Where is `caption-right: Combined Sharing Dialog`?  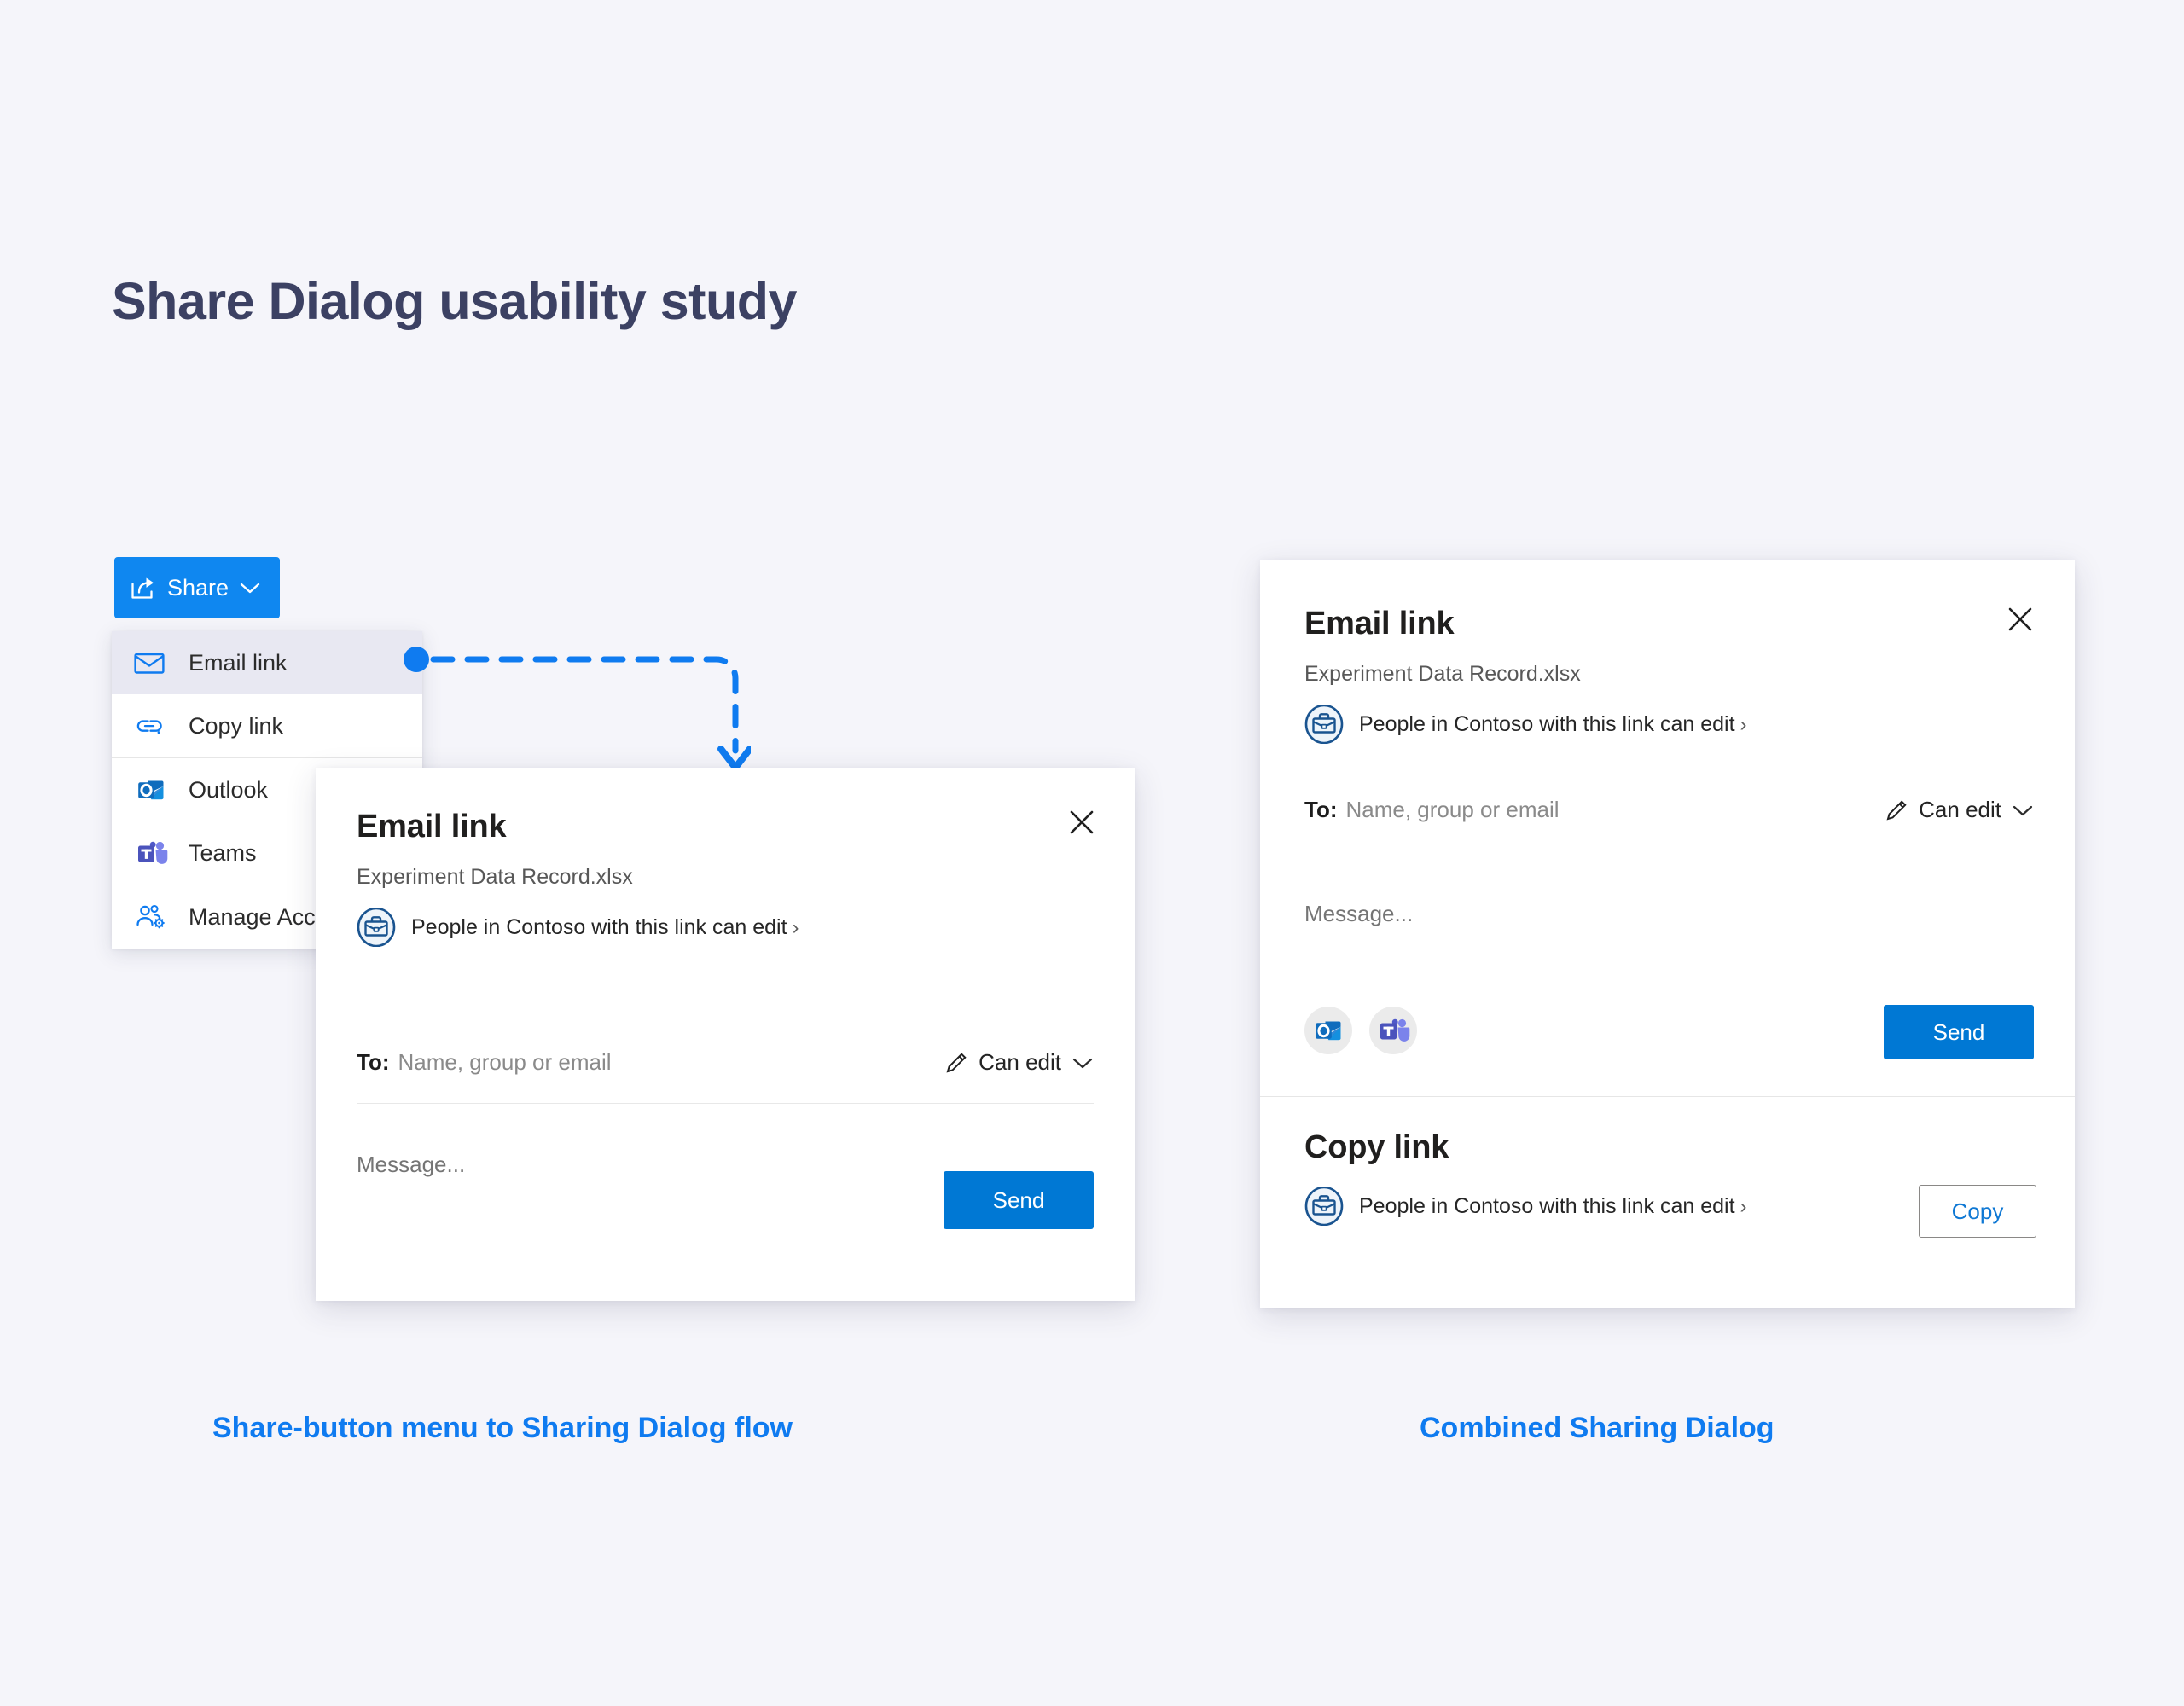
caption-right: Combined Sharing Dialog is located at coordinates (1597, 1428).